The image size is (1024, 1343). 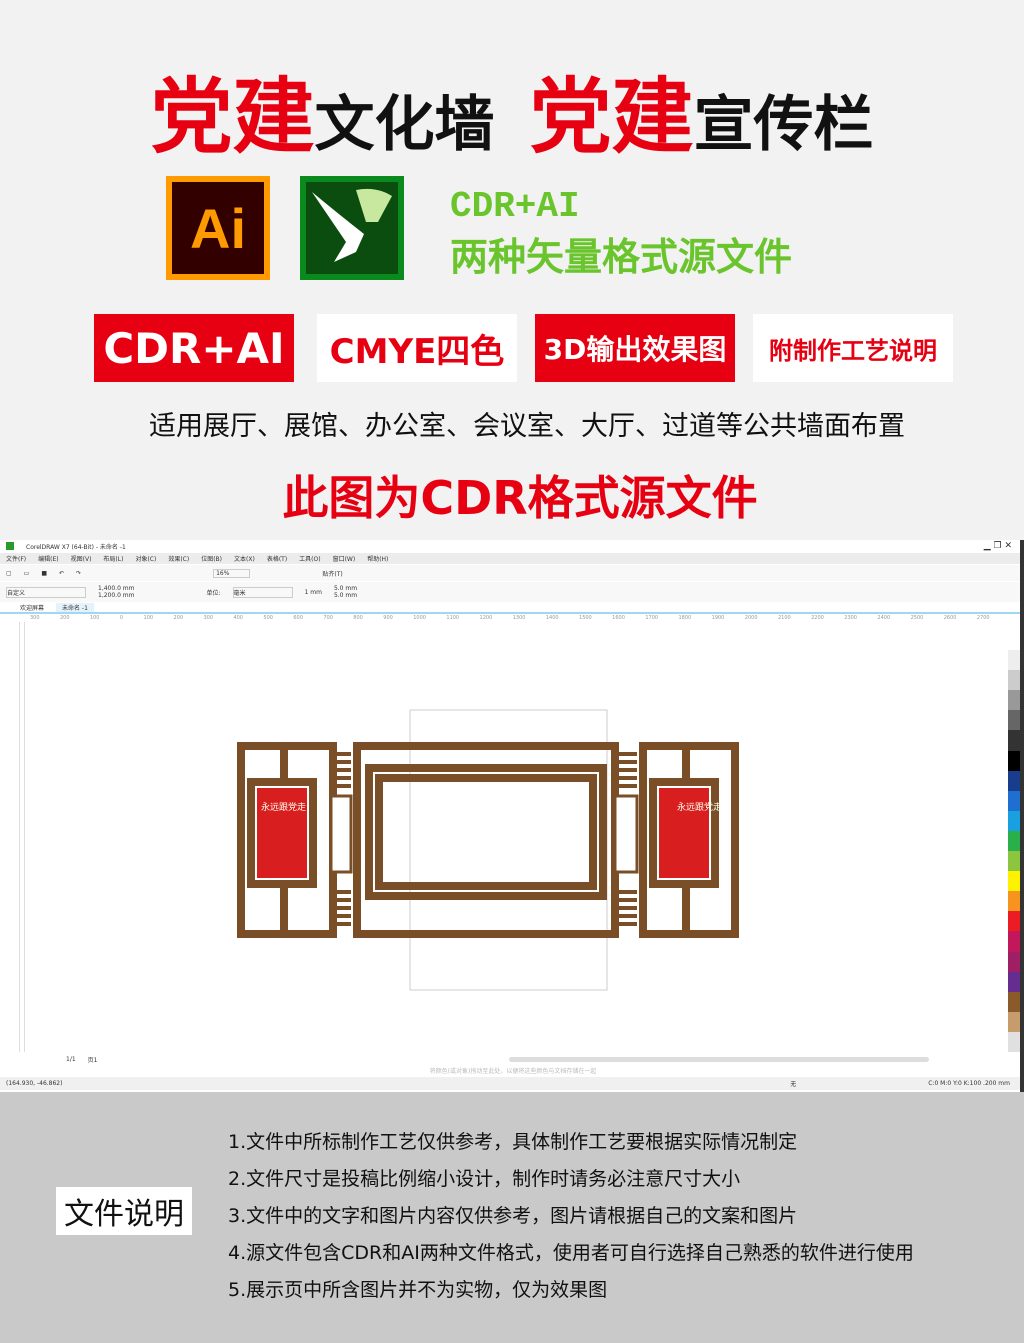 What do you see at coordinates (527, 426) in the screenshot?
I see `usage-text: 适用展厅、展馆、办公室、会议室、大厅、过道等公共墙面布置` at bounding box center [527, 426].